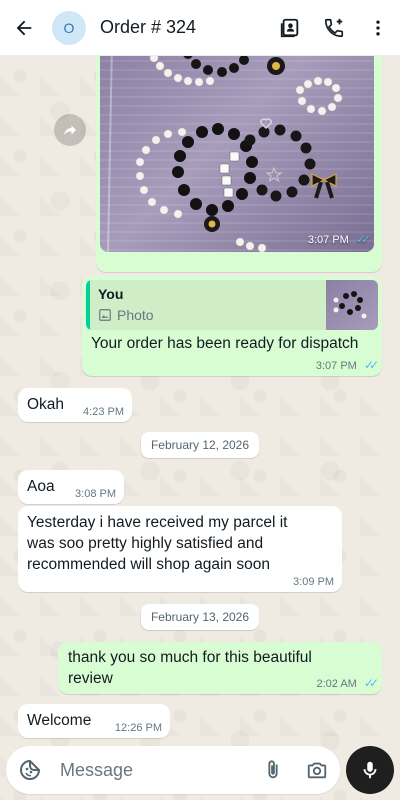 This screenshot has height=800, width=400. Describe the element at coordinates (88, 305) in the screenshot. I see `quote-bar` at that location.